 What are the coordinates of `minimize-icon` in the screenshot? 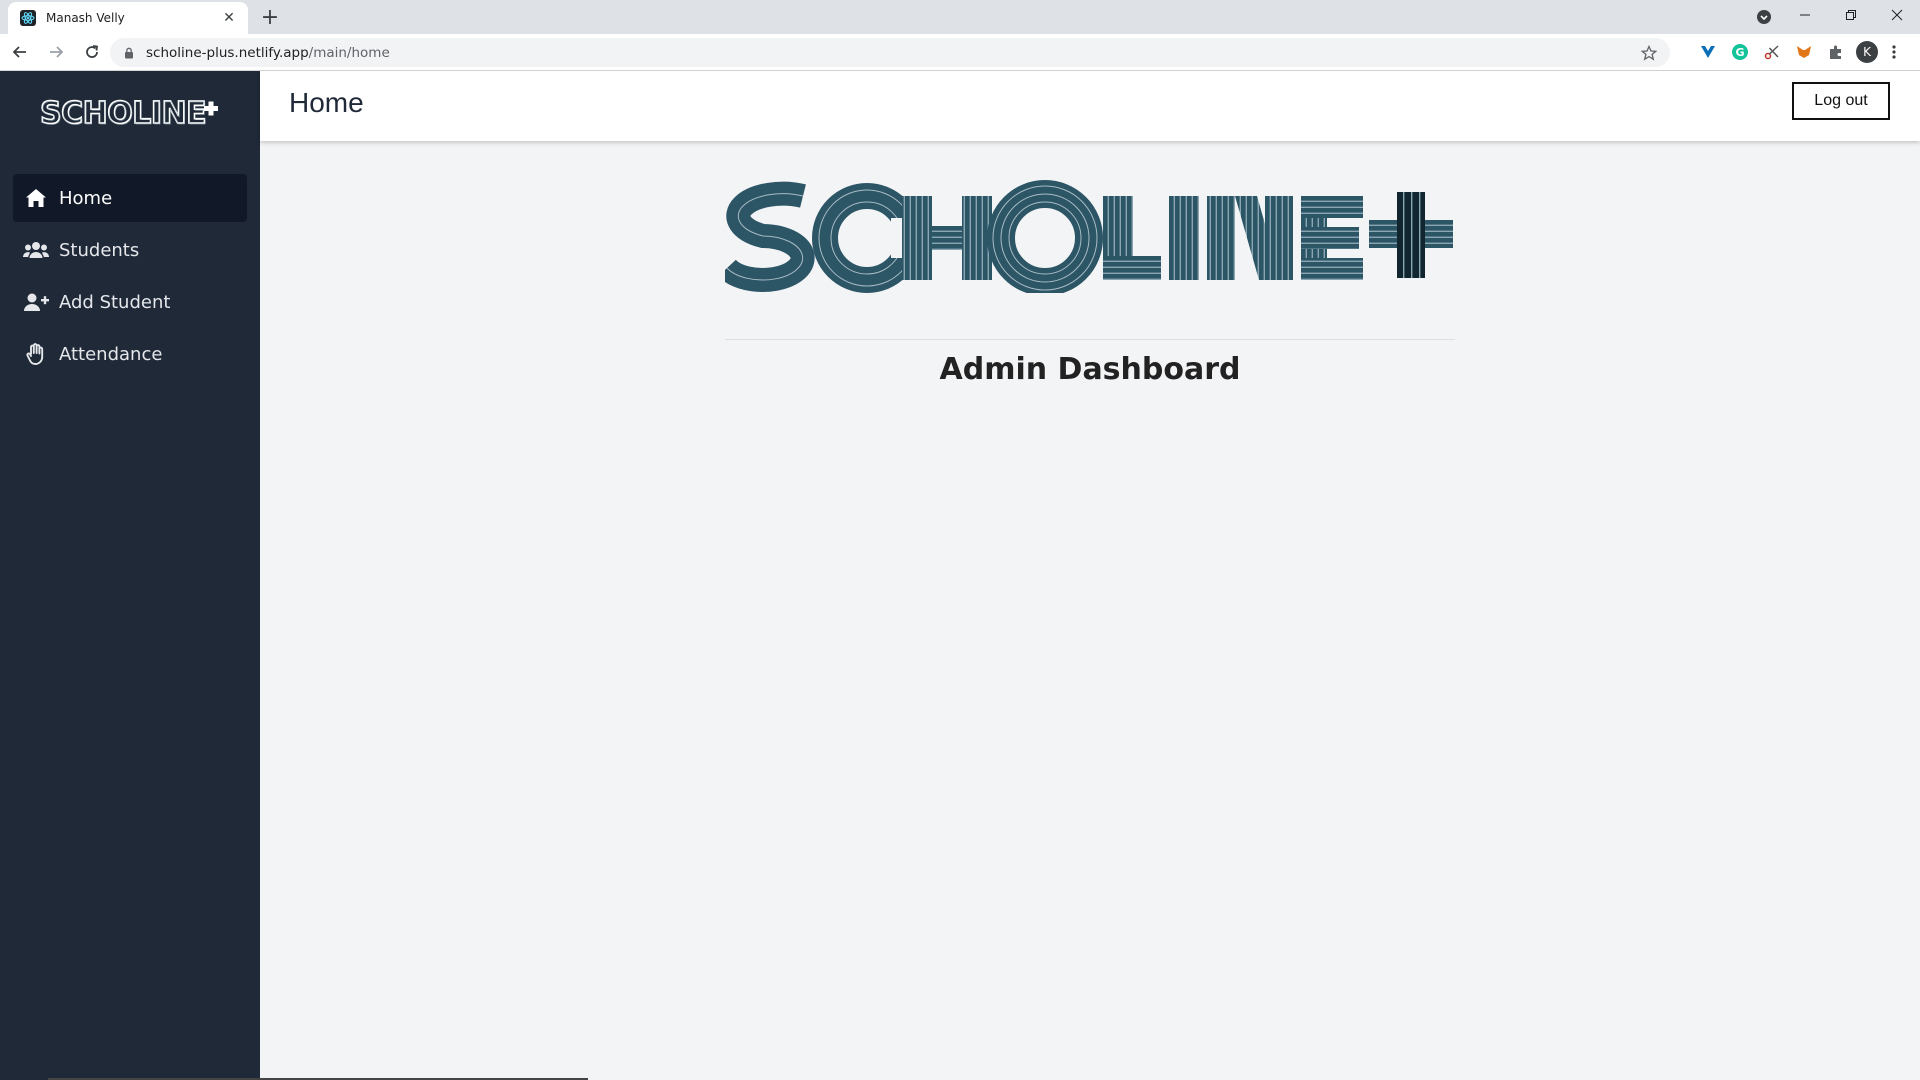 It's located at (1805, 15).